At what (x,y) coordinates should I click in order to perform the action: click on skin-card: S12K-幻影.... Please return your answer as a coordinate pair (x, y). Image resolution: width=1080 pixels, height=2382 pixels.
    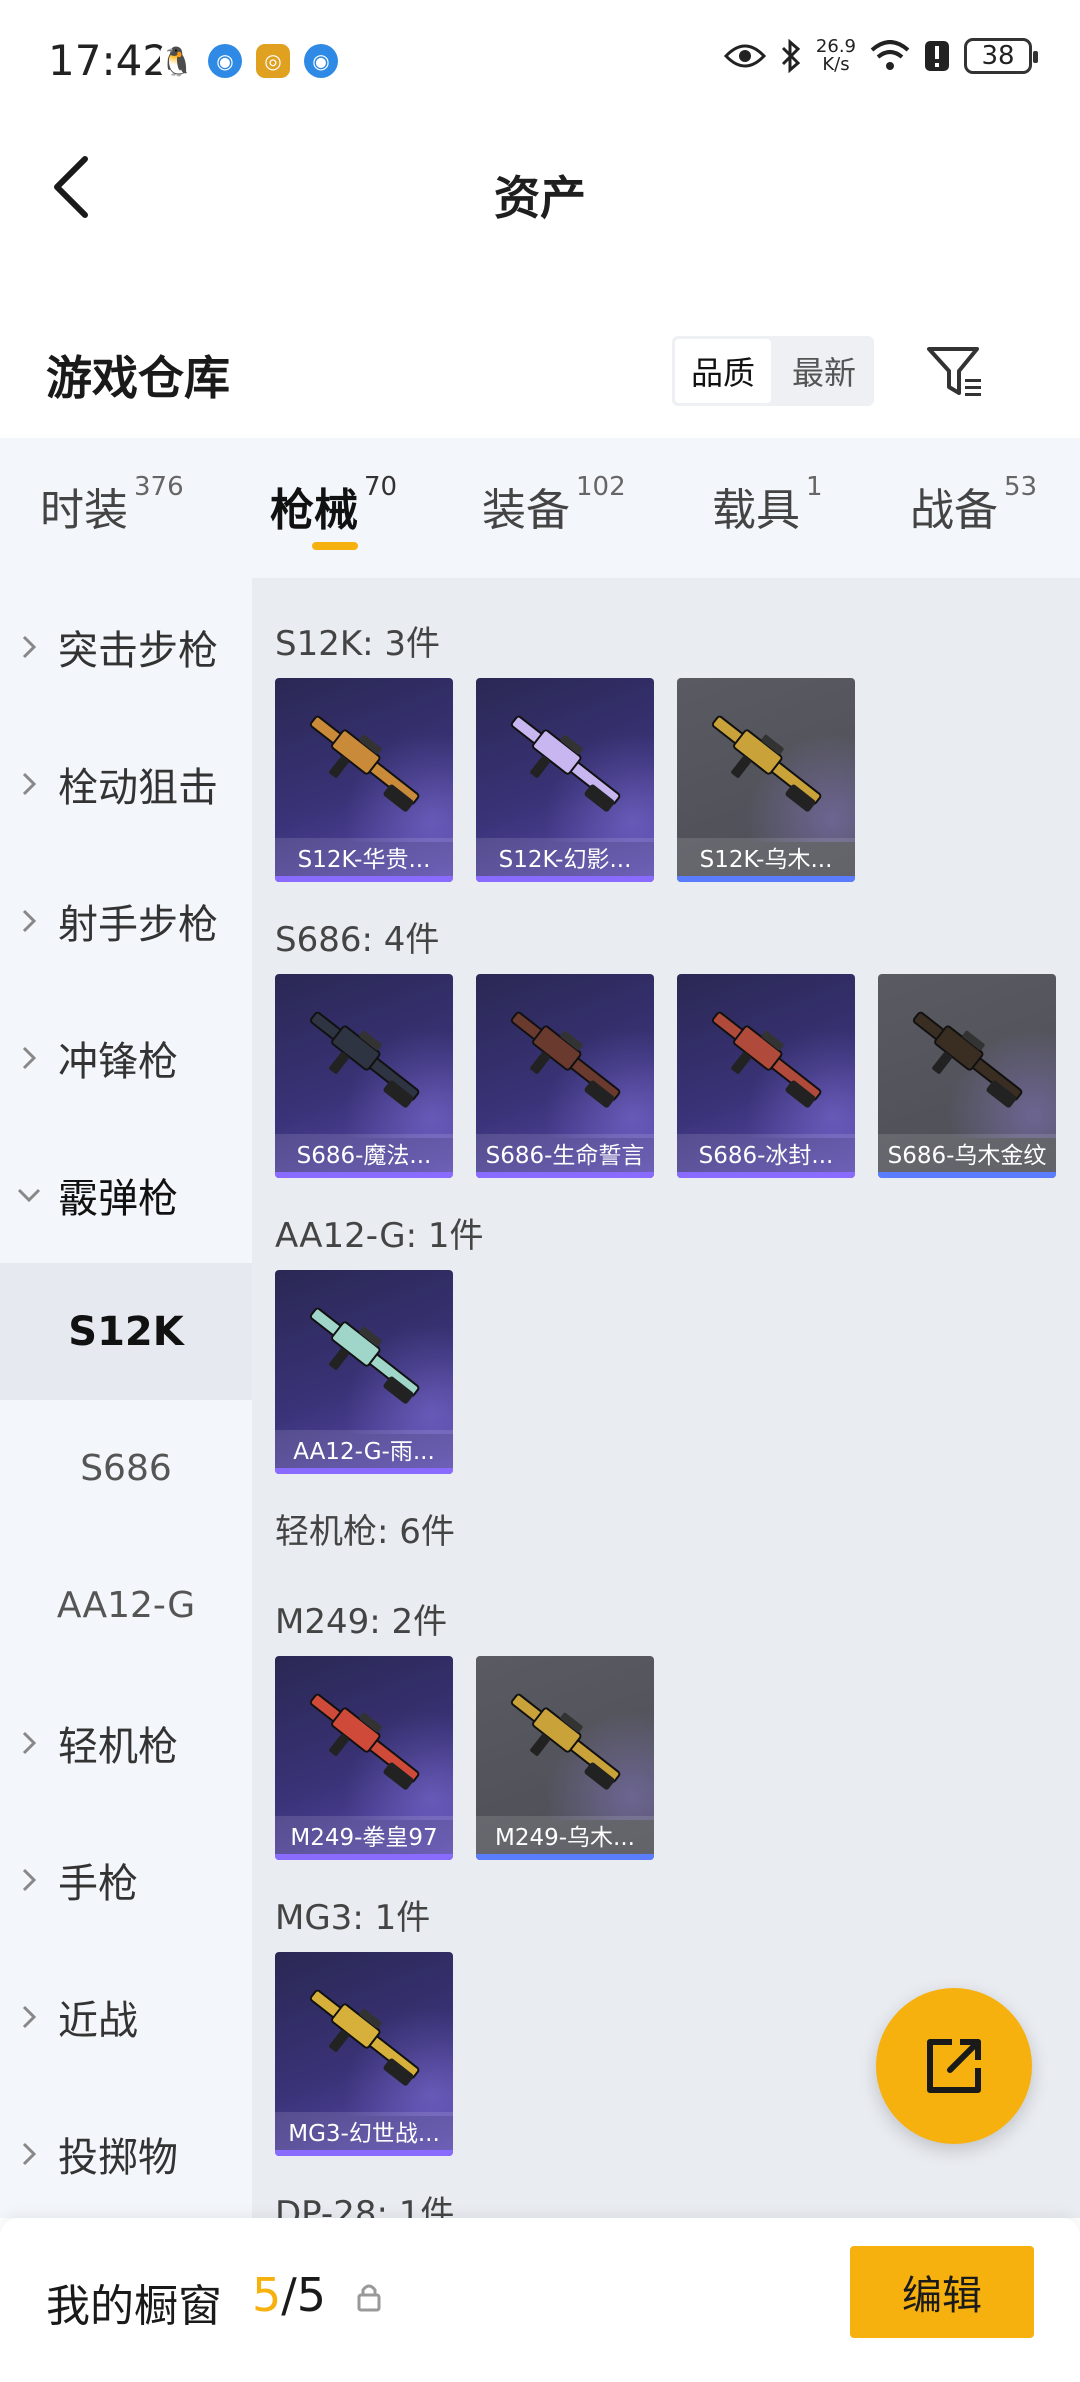
    Looking at the image, I should click on (565, 780).